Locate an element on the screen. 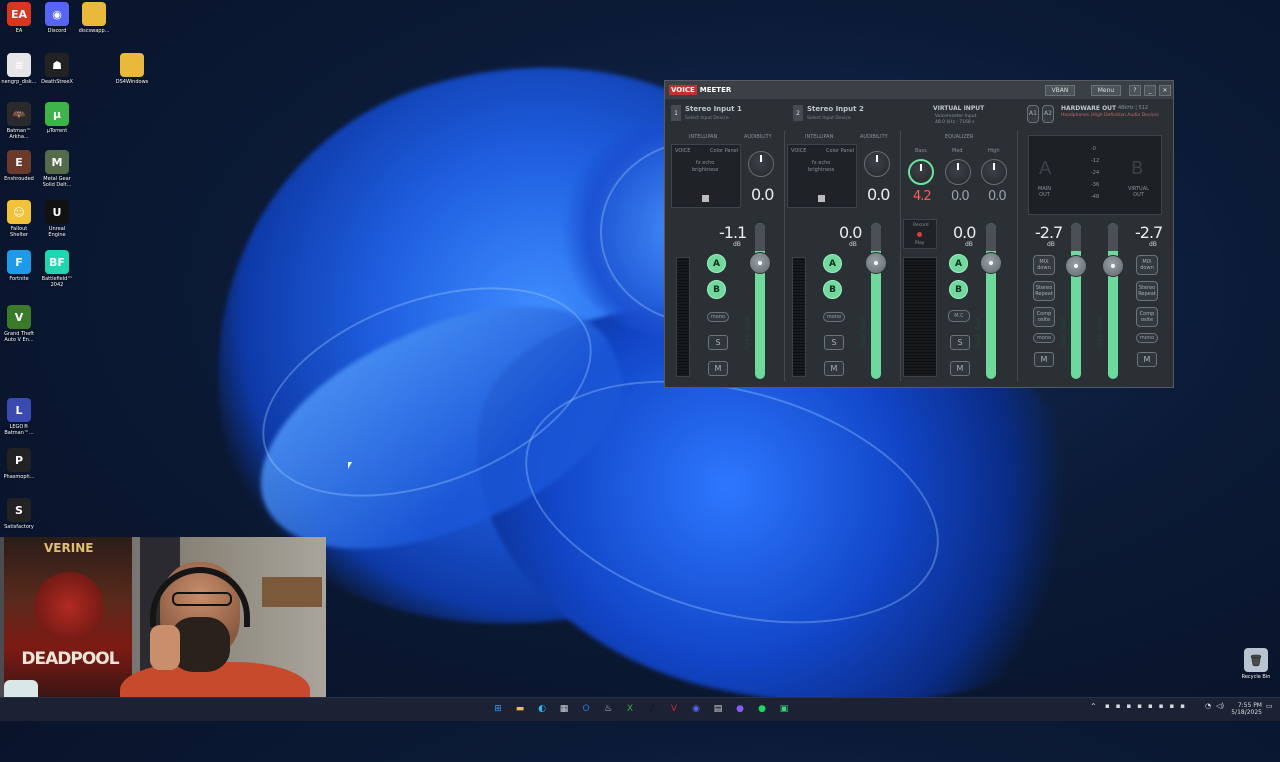  strip-1-solo-button: S is located at coordinates (718, 342).